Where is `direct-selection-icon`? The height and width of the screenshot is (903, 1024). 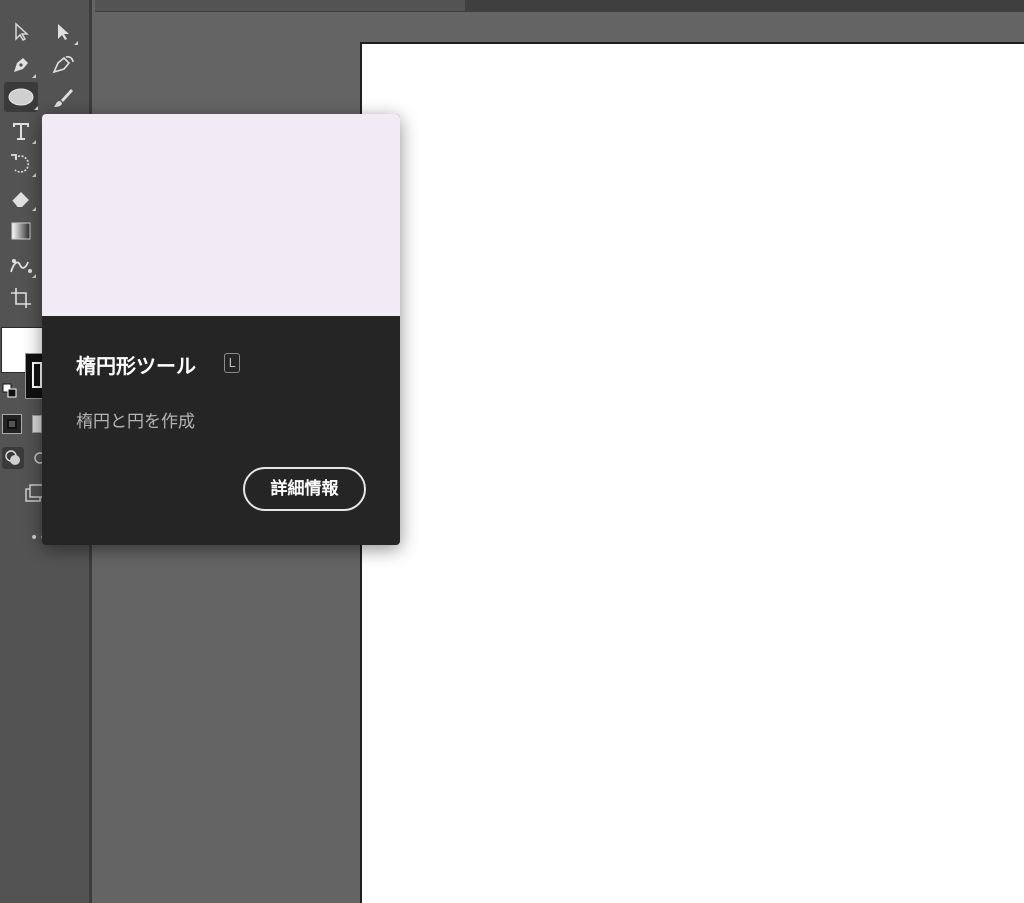 direct-selection-icon is located at coordinates (63, 32).